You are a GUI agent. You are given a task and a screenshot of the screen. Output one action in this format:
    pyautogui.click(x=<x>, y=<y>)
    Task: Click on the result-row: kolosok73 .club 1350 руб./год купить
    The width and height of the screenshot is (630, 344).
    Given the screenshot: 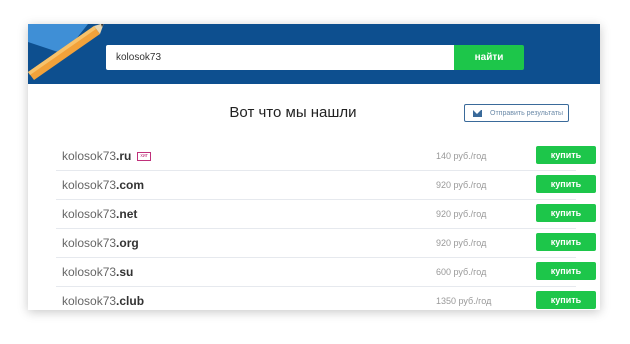 What is the action you would take?
    pyautogui.click(x=326, y=298)
    